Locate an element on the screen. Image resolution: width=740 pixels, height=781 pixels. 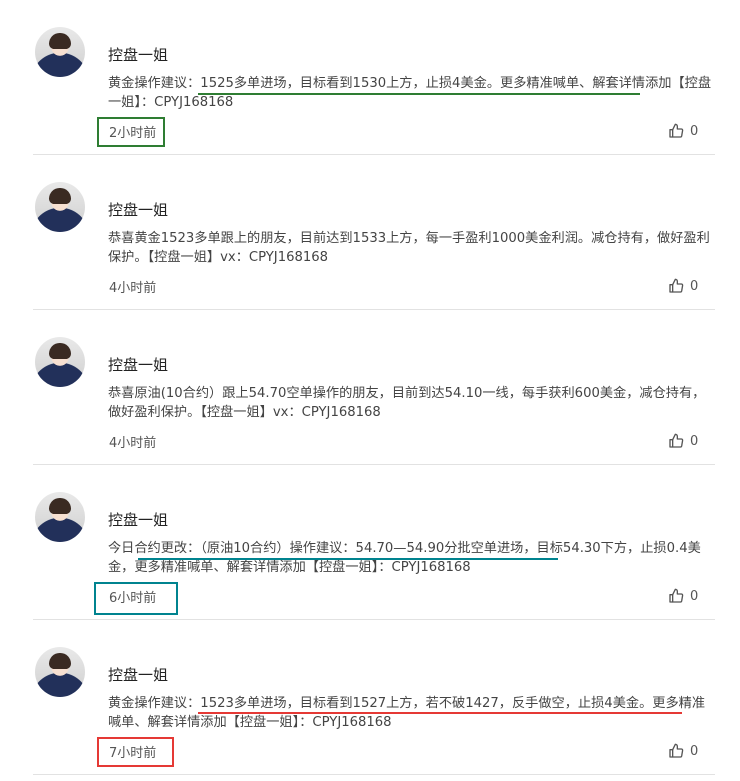
green-highlight-box is located at coordinates (131, 132).